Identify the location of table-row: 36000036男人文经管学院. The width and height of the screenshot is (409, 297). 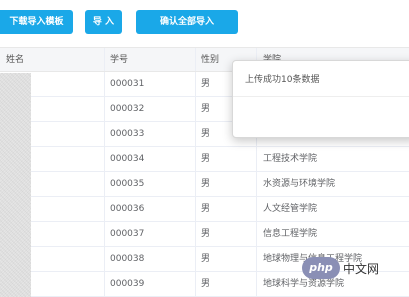
(204, 209).